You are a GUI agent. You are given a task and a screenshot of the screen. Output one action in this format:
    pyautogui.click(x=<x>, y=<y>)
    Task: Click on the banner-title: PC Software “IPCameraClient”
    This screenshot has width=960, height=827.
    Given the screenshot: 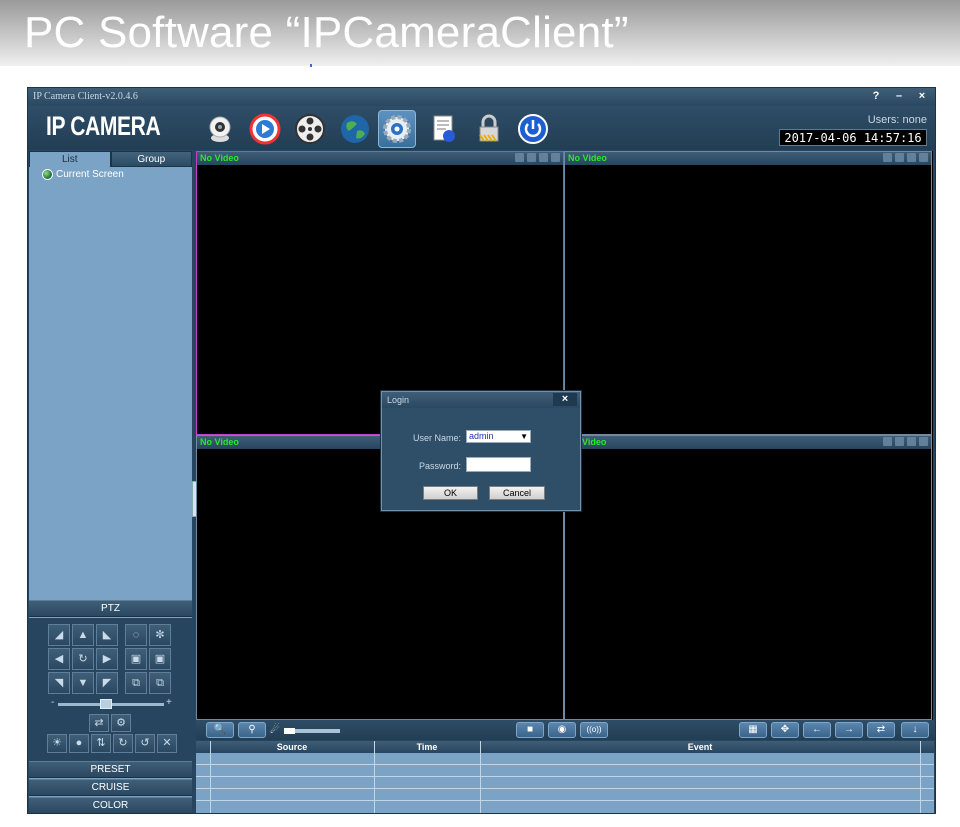 What is the action you would take?
    pyautogui.click(x=326, y=32)
    